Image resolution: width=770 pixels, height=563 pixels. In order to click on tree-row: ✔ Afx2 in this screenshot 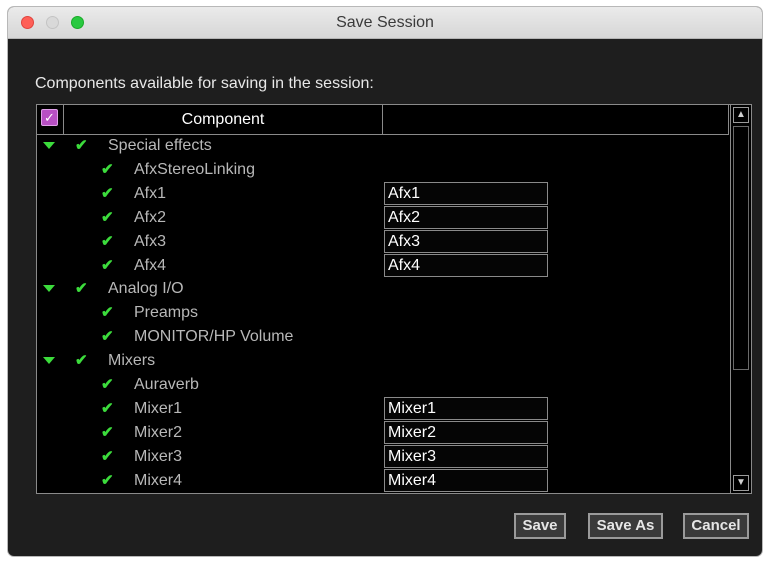, I will do `click(383, 218)`.